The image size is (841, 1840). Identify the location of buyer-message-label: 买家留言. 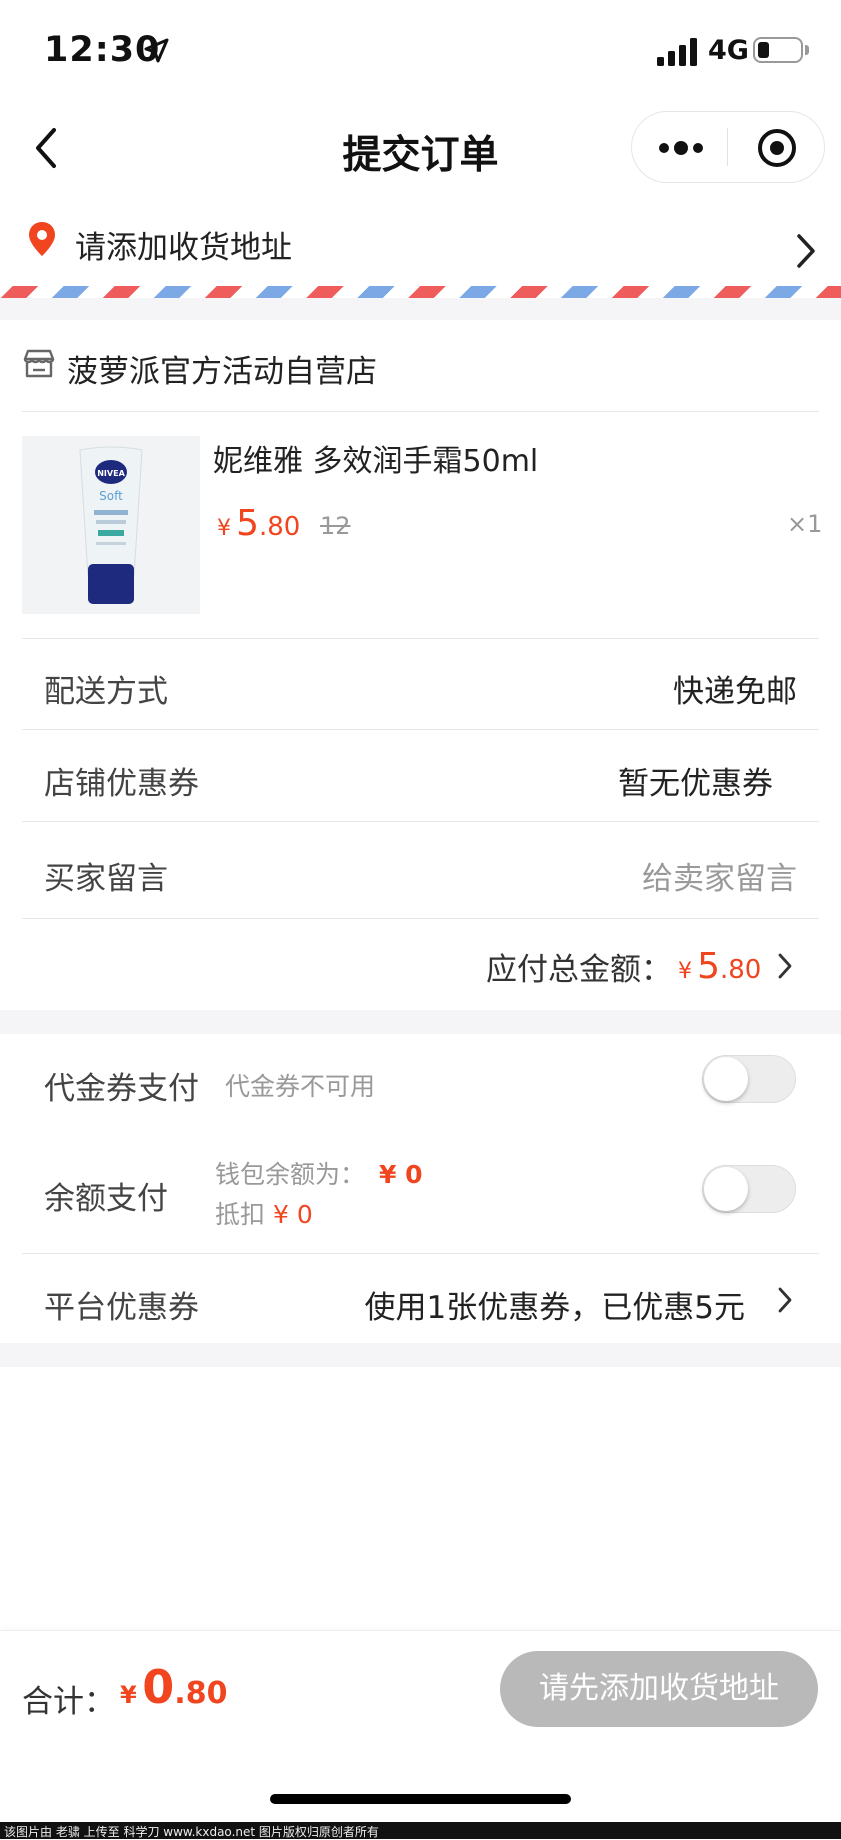
(106, 879).